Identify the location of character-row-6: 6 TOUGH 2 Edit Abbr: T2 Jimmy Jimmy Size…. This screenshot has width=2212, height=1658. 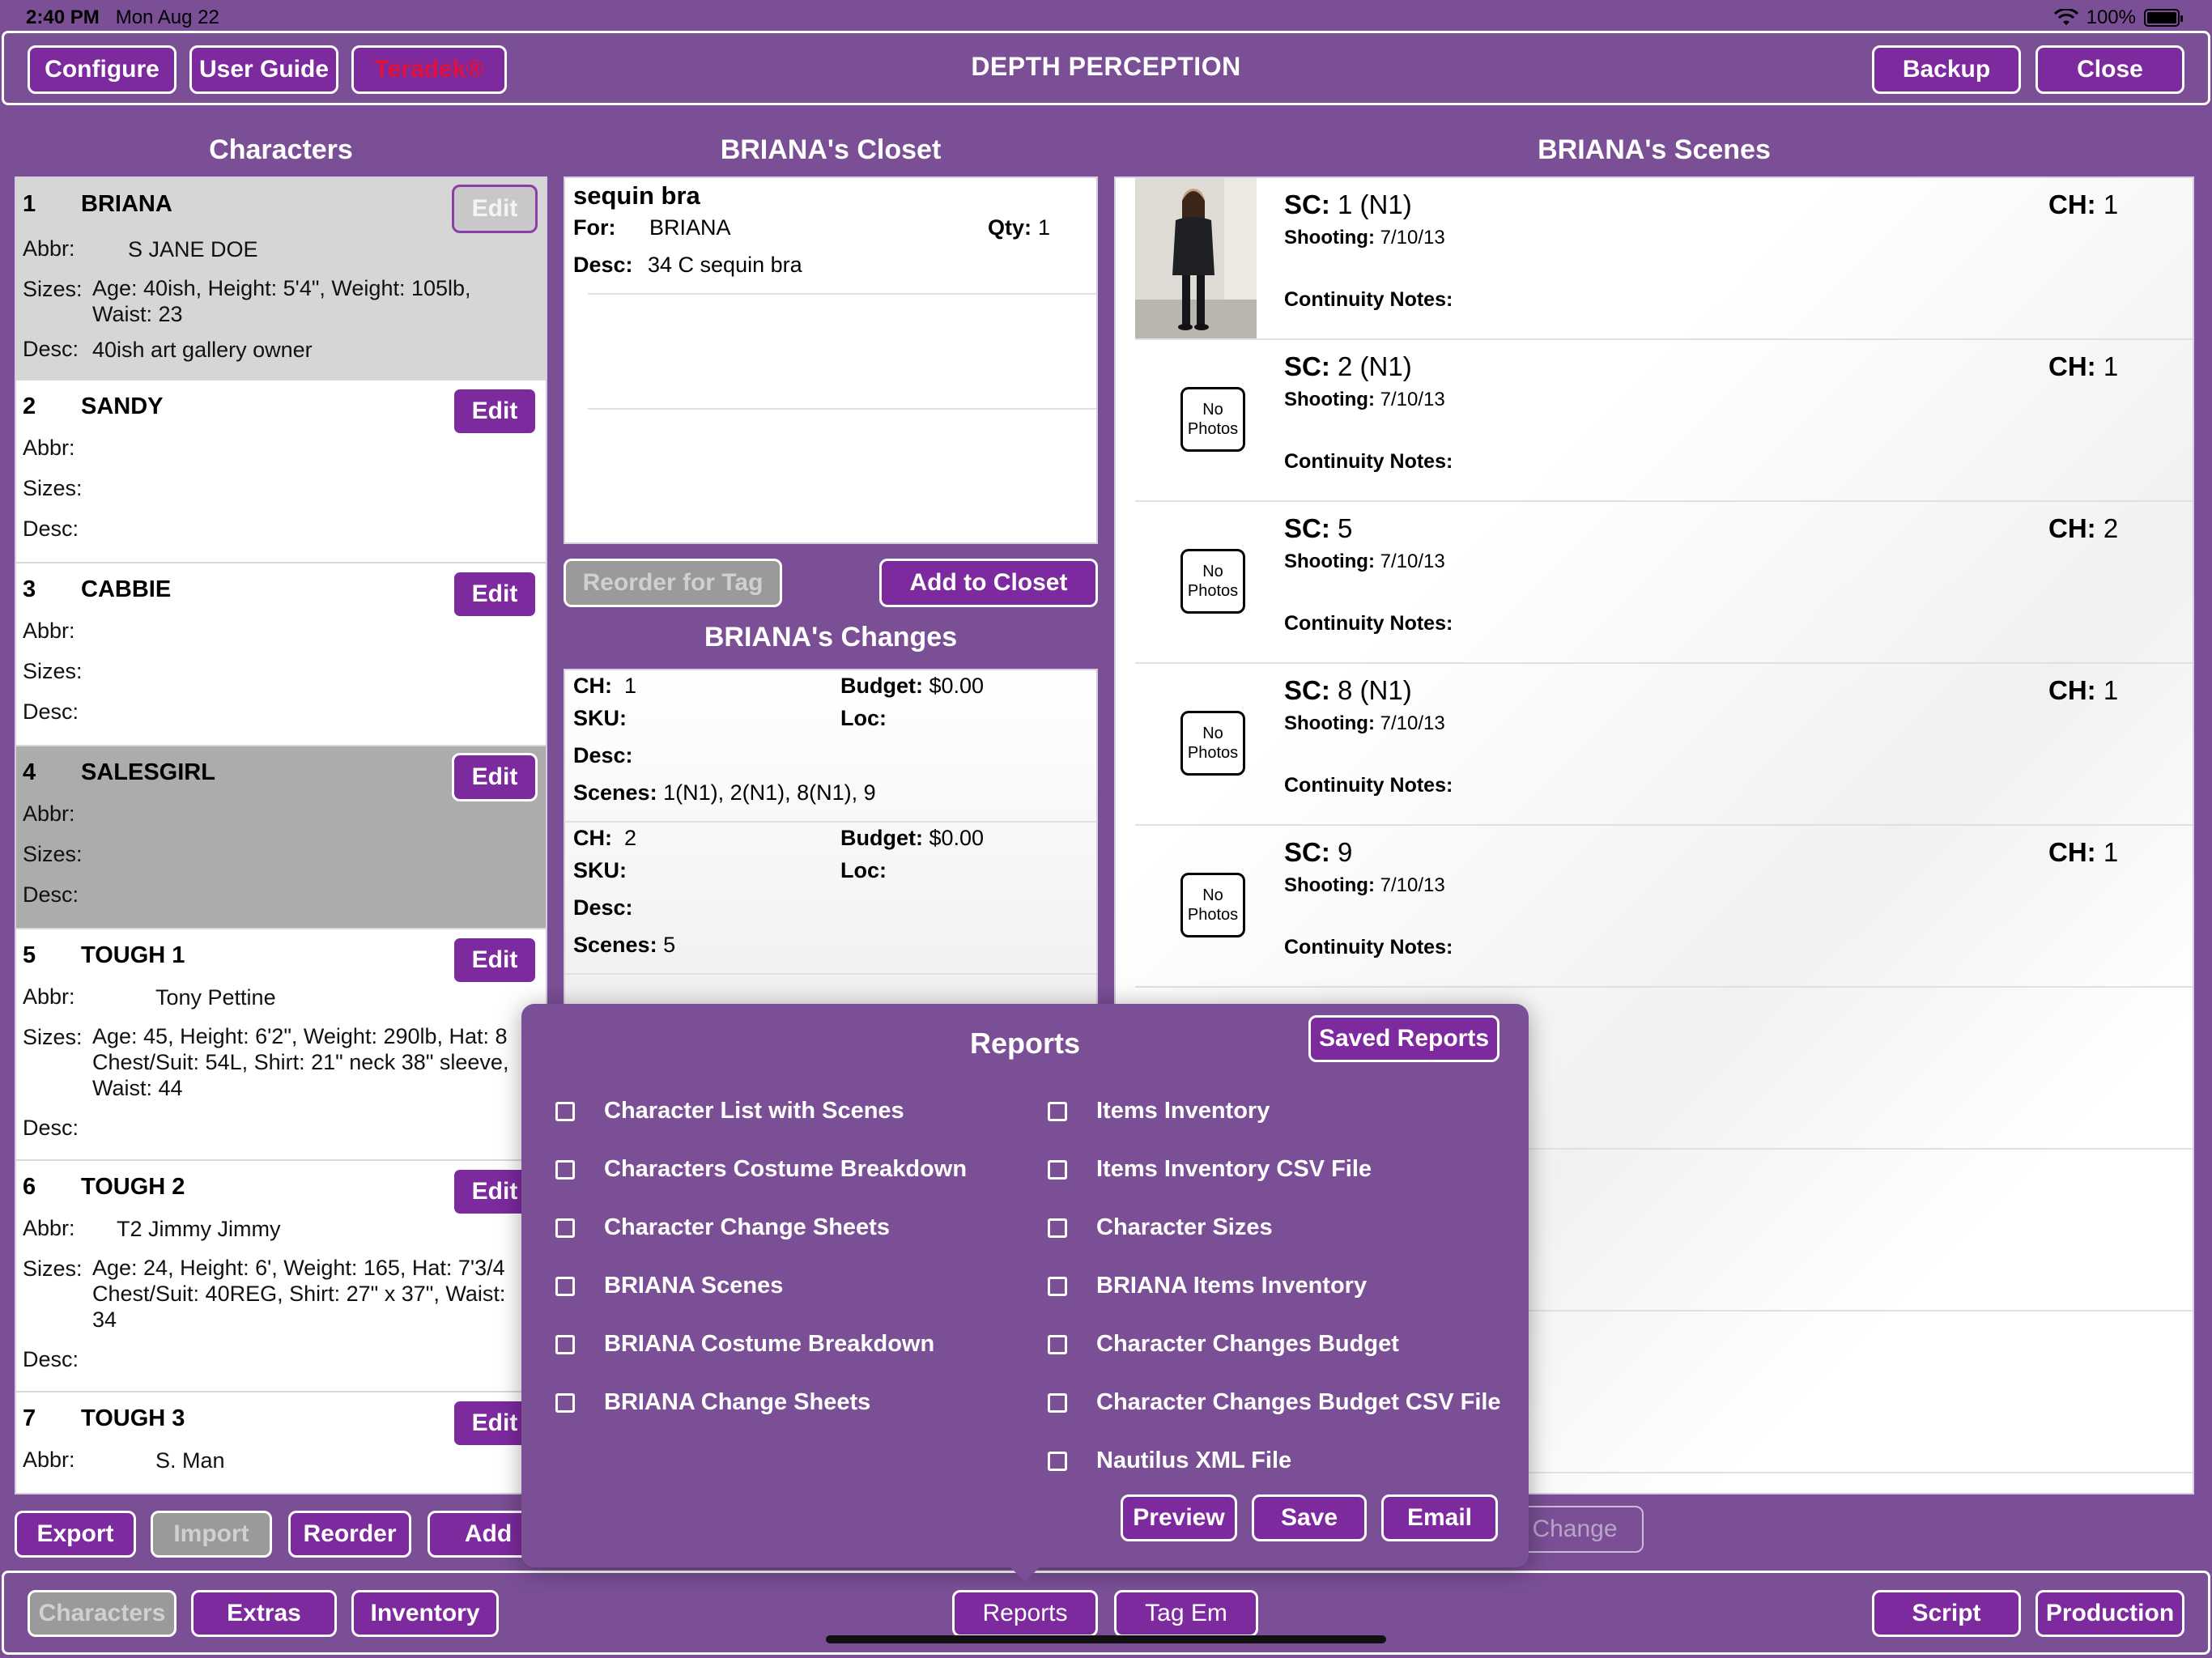
(281, 1276).